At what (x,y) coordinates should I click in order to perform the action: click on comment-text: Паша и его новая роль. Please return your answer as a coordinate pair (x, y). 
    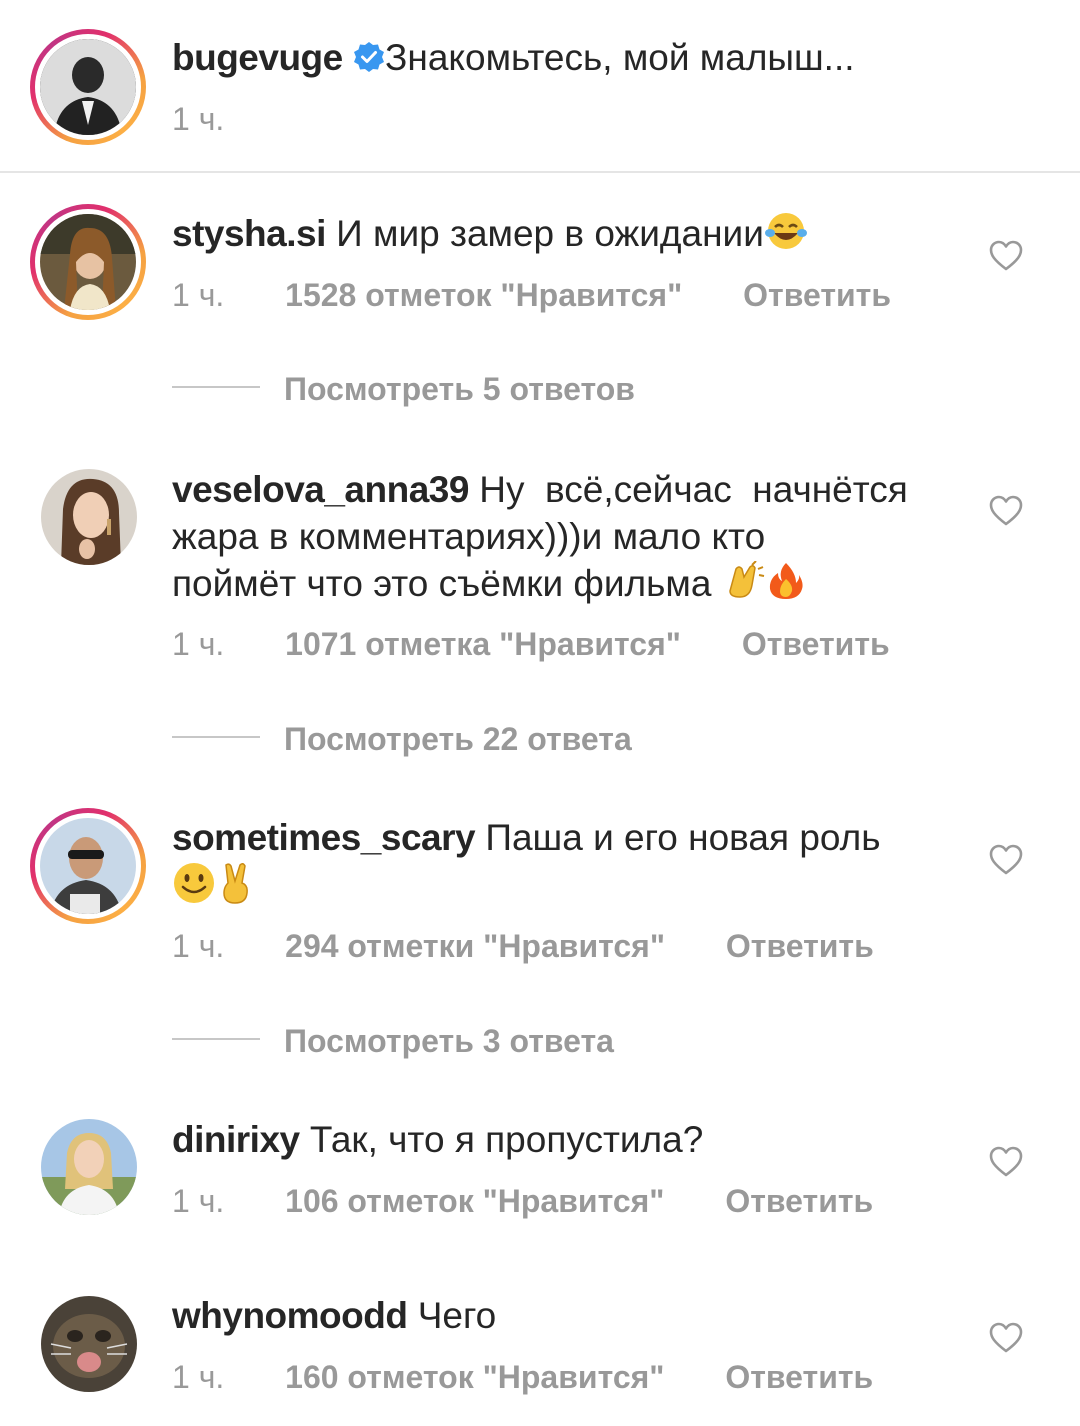
    Looking at the image, I should click on (683, 837).